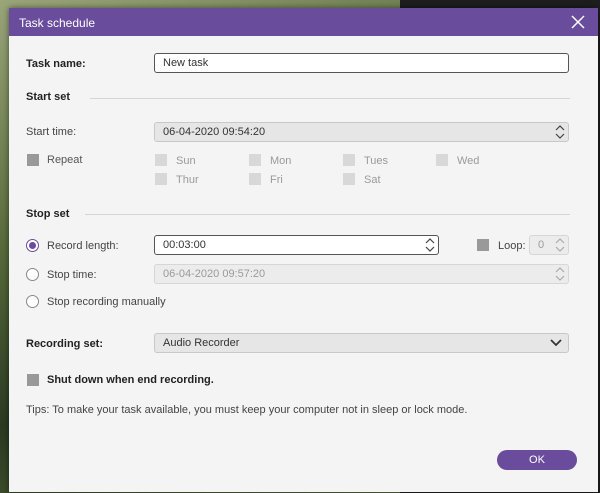  Describe the element at coordinates (83, 246) in the screenshot. I see `record-length-label: Record length:` at that location.